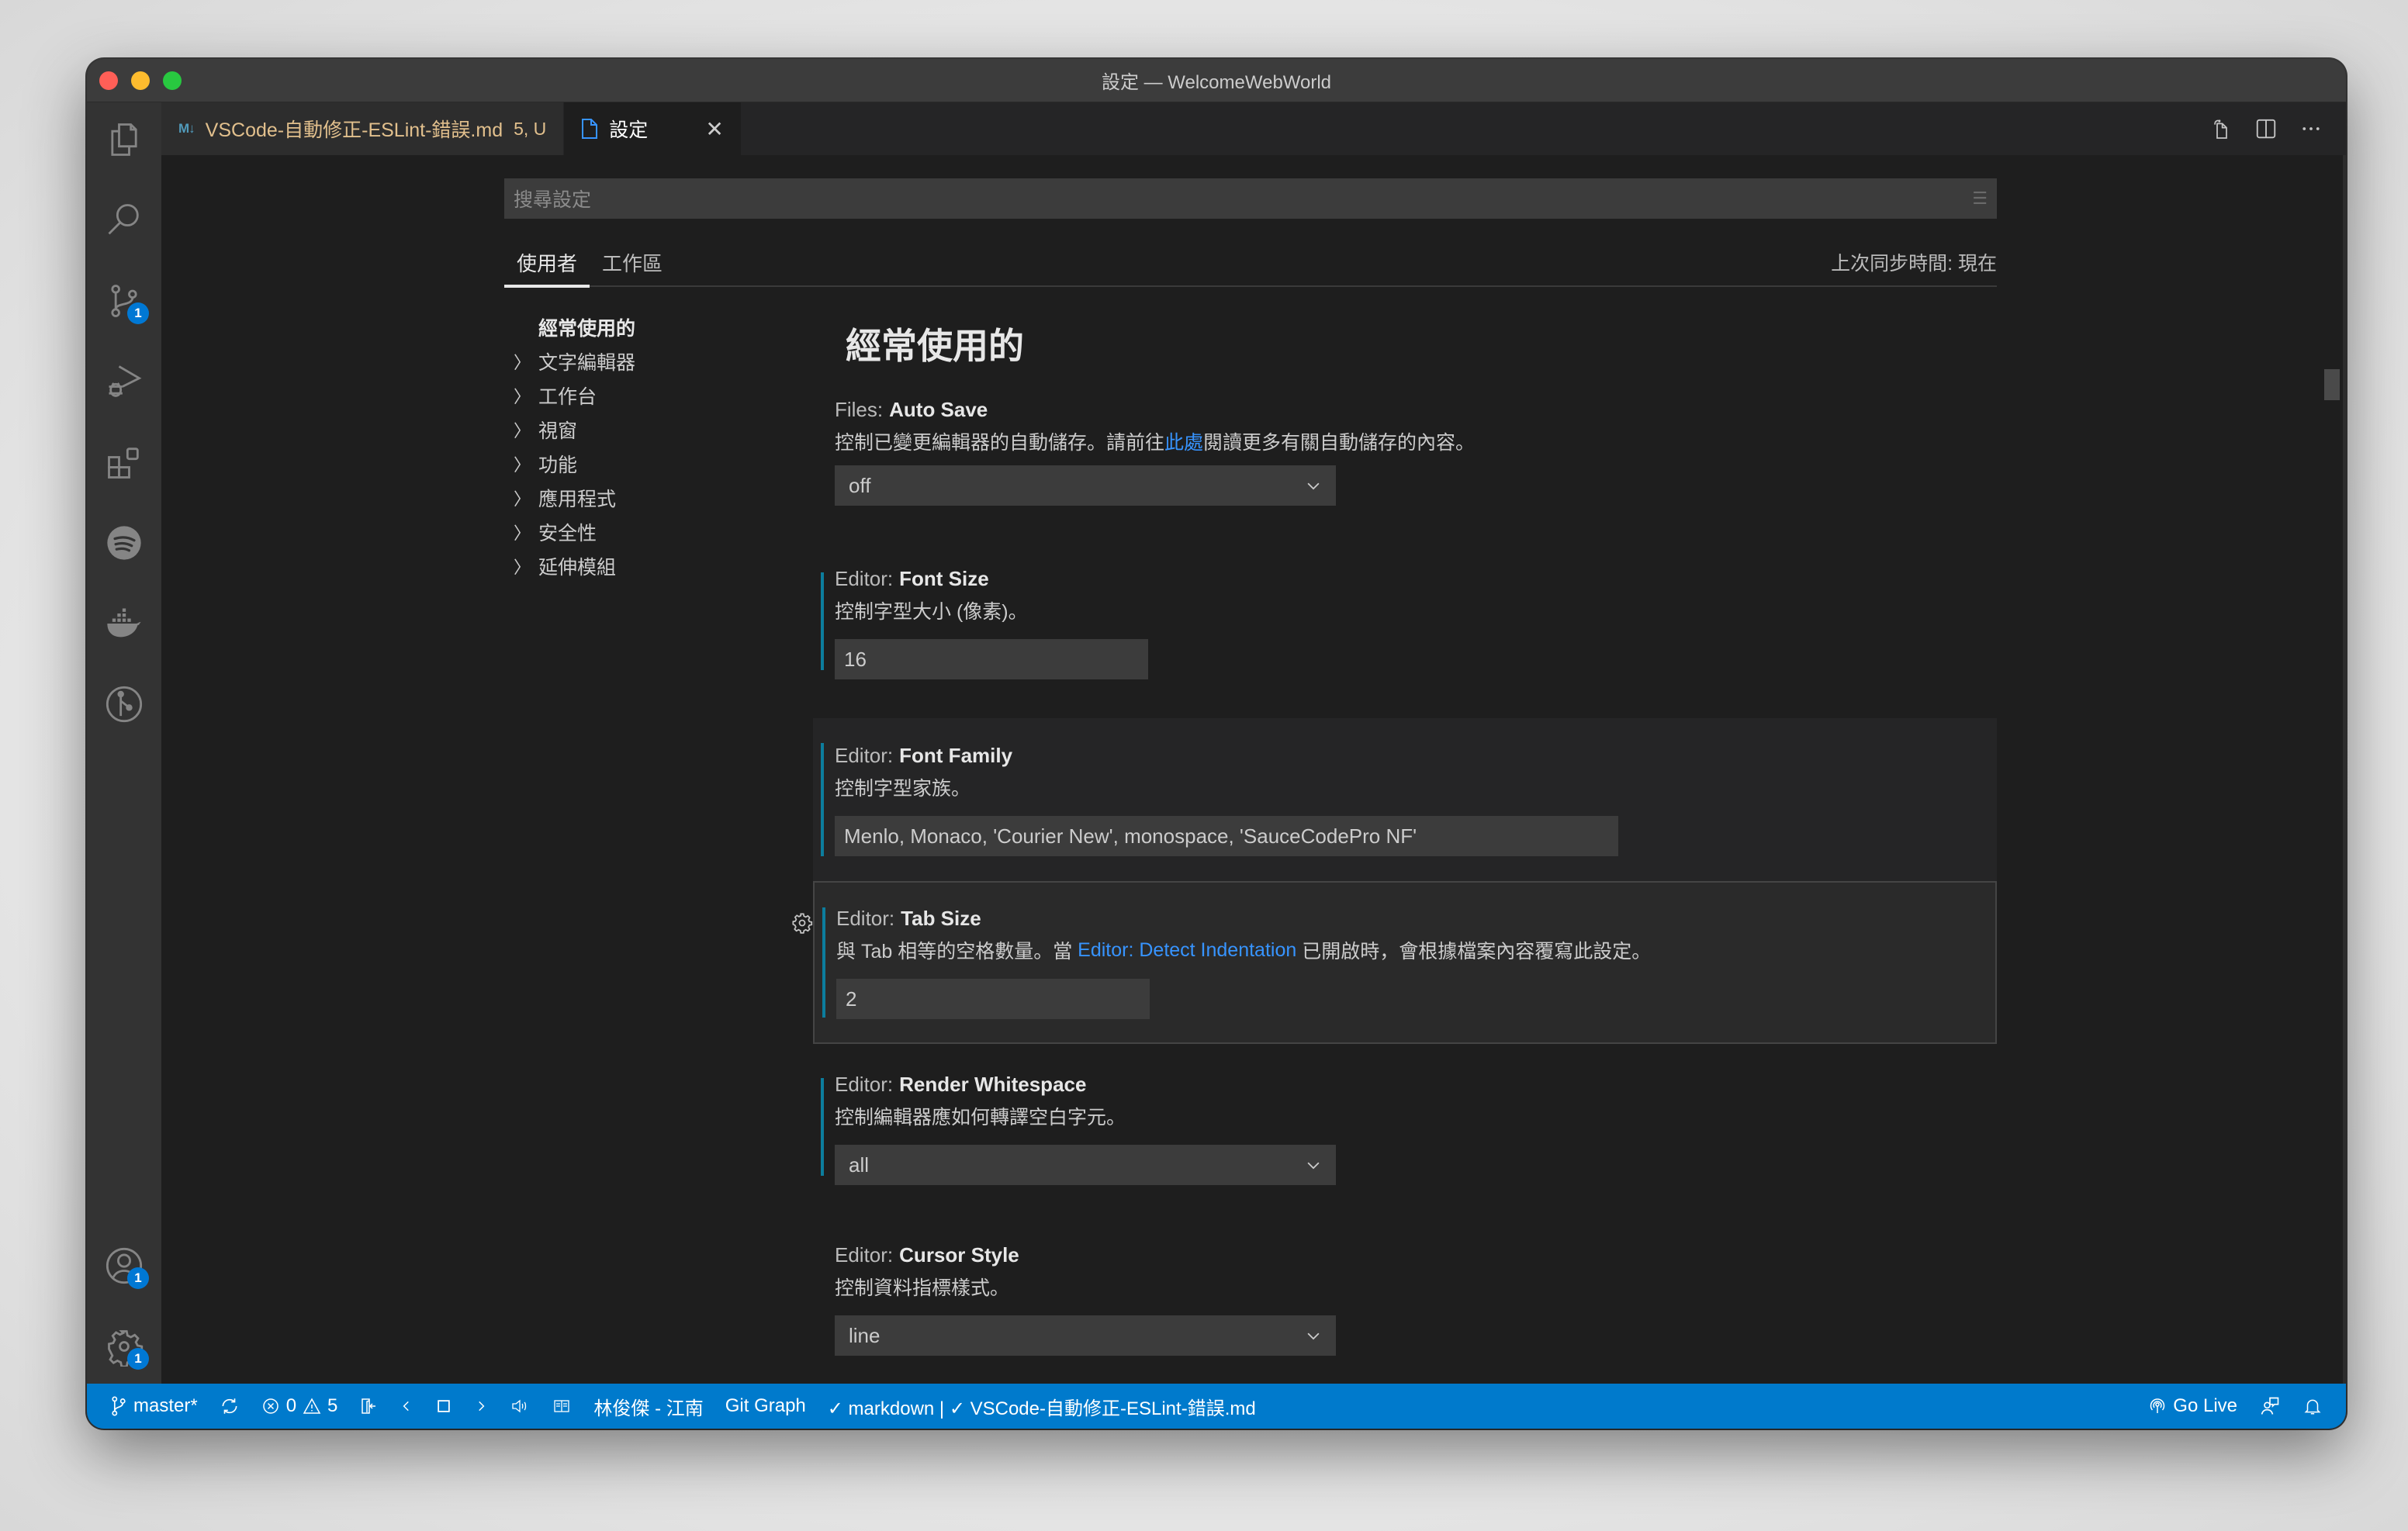  I want to click on docker-icon, so click(124, 623).